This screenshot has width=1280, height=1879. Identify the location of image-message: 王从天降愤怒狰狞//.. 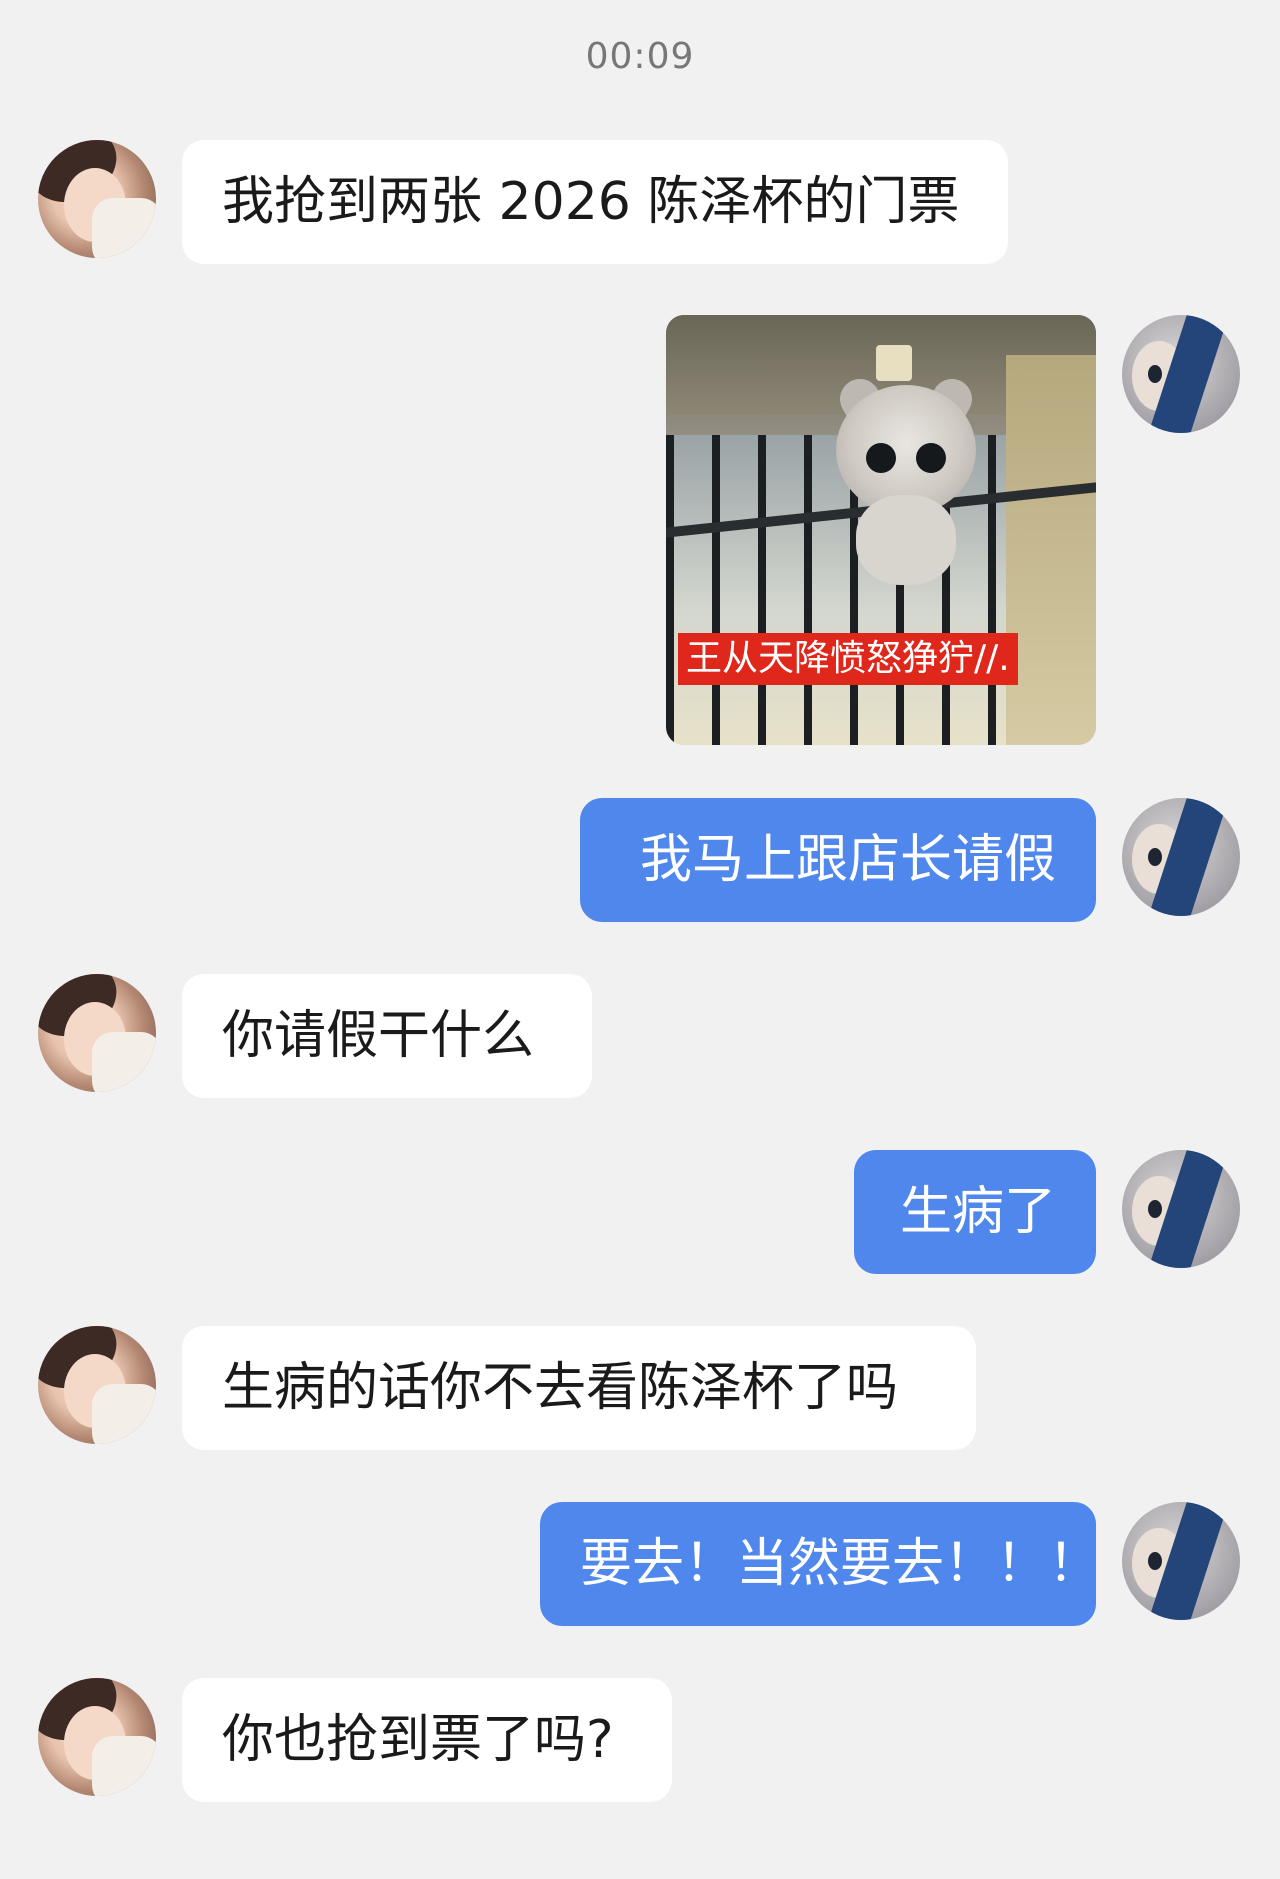
(881, 530).